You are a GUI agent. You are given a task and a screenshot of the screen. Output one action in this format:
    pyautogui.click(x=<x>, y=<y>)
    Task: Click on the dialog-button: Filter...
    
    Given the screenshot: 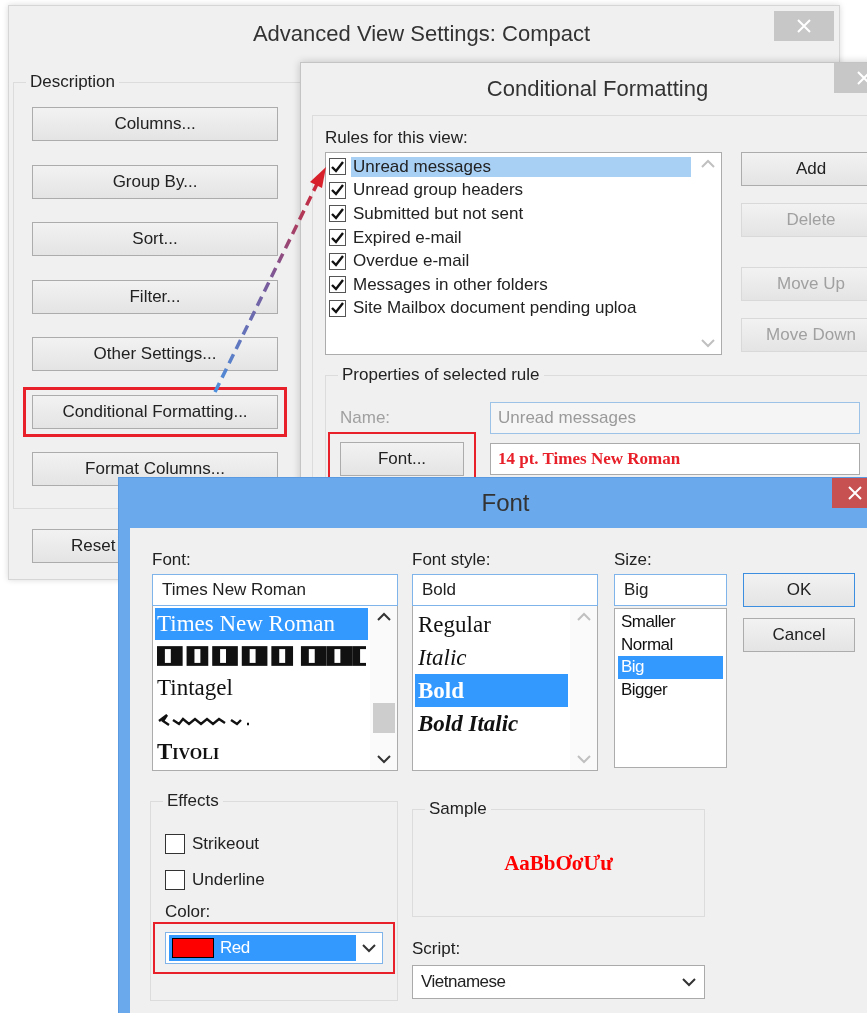 What is the action you would take?
    pyautogui.click(x=155, y=296)
    